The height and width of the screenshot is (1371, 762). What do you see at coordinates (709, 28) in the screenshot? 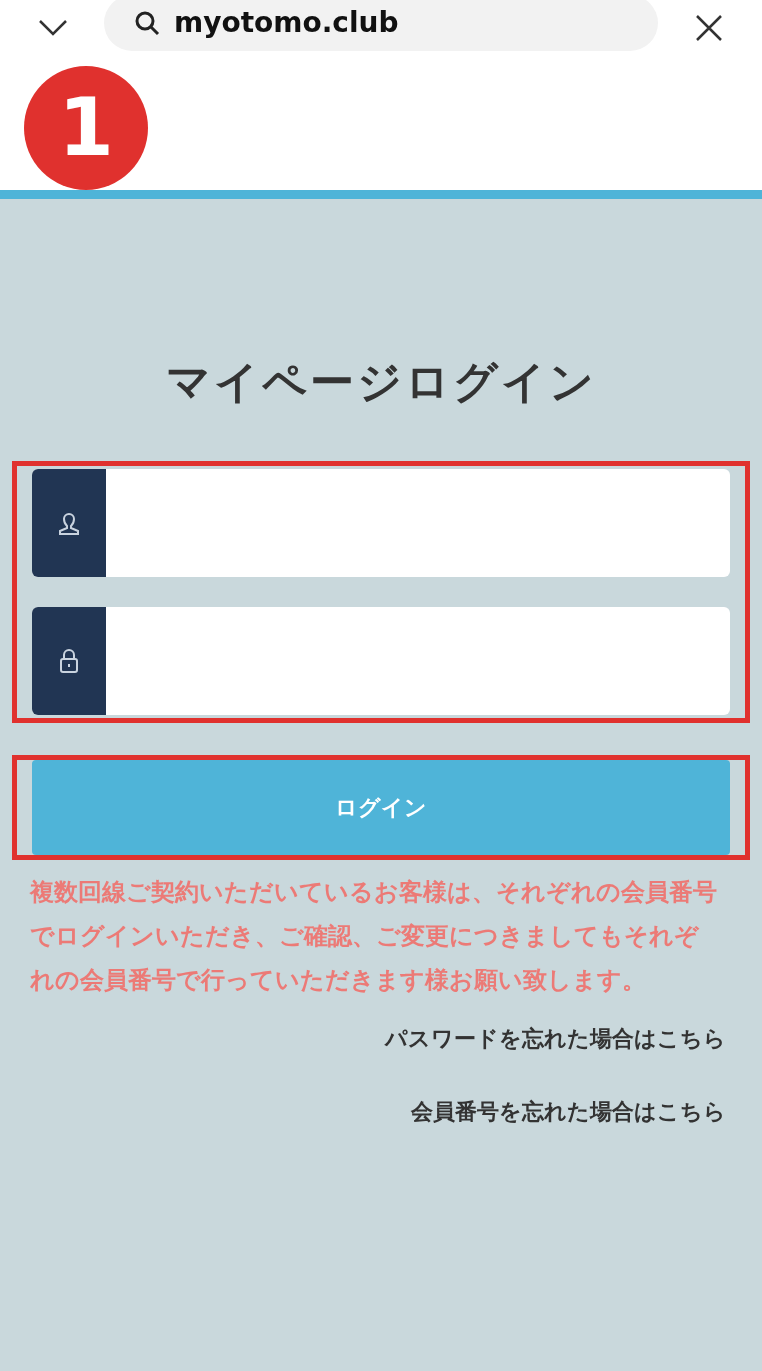
I see `close-icon` at bounding box center [709, 28].